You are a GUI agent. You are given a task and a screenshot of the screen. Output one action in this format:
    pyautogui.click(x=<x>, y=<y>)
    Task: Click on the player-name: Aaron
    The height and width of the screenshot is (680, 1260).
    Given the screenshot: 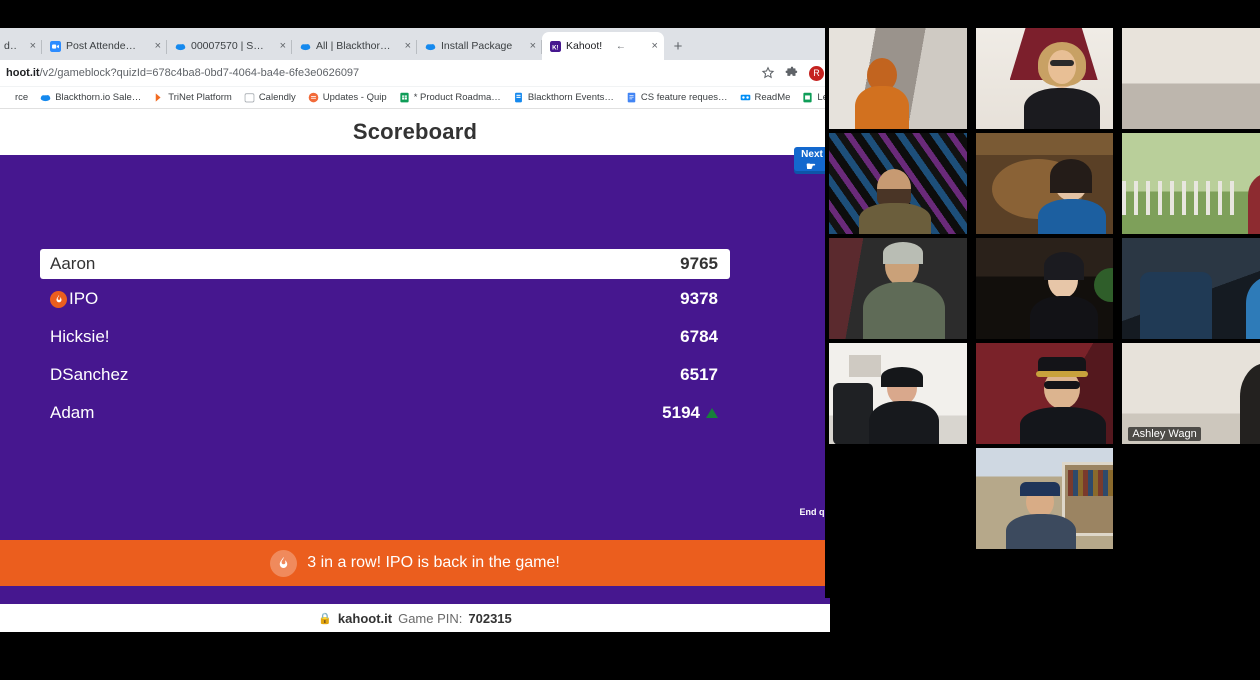 What is the action you would take?
    pyautogui.click(x=73, y=263)
    